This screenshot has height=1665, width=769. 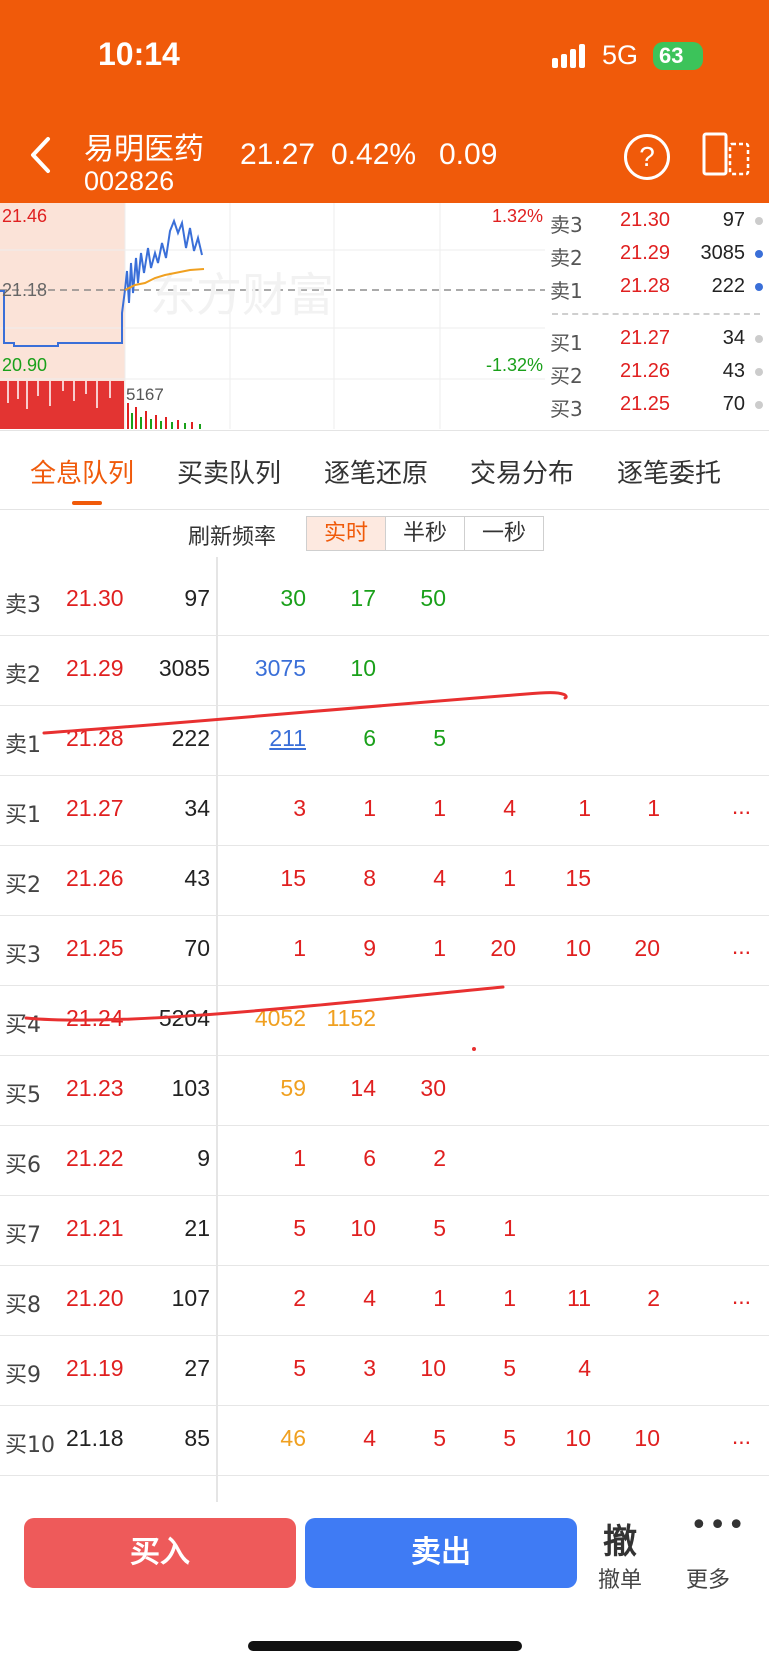 What do you see at coordinates (568, 56) in the screenshot?
I see `signal-icon` at bounding box center [568, 56].